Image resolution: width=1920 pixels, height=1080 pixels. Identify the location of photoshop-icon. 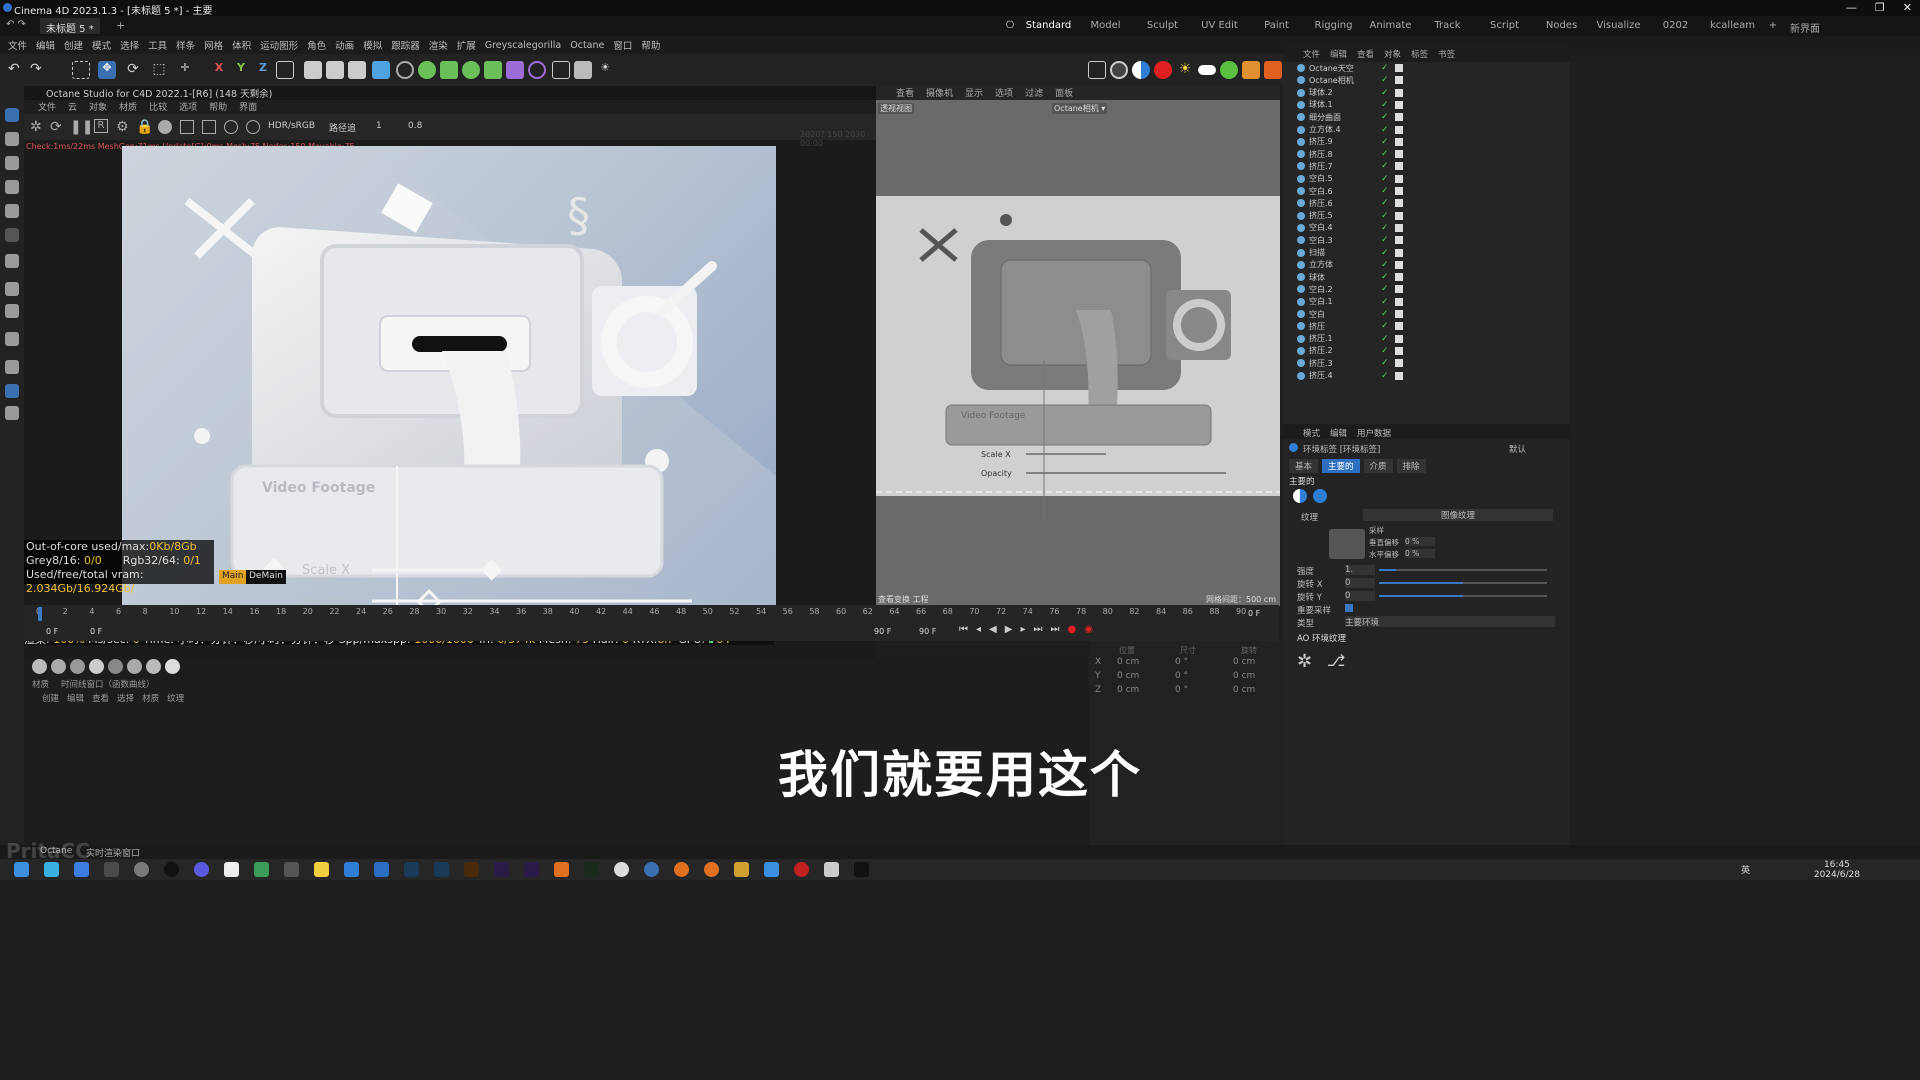
(411, 869).